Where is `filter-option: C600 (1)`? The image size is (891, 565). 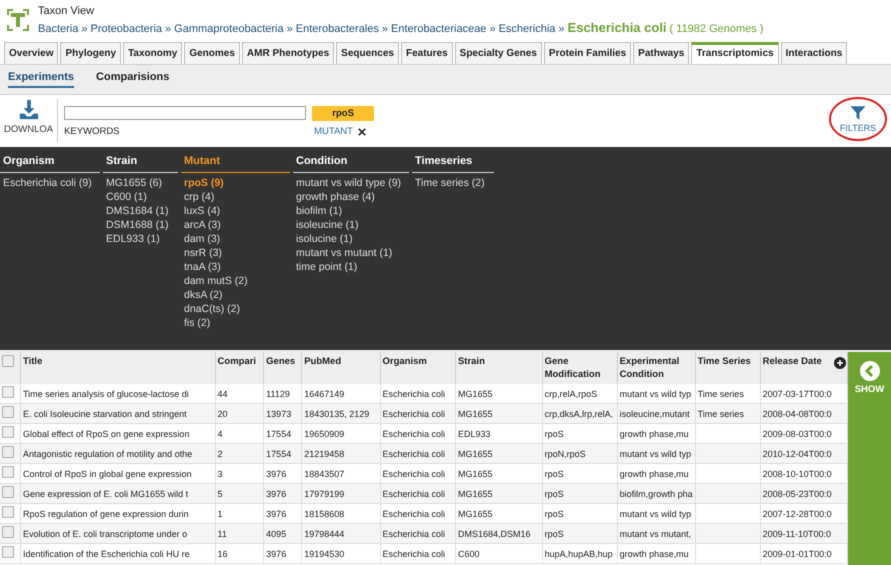
filter-option: C600 (1) is located at coordinates (140, 197).